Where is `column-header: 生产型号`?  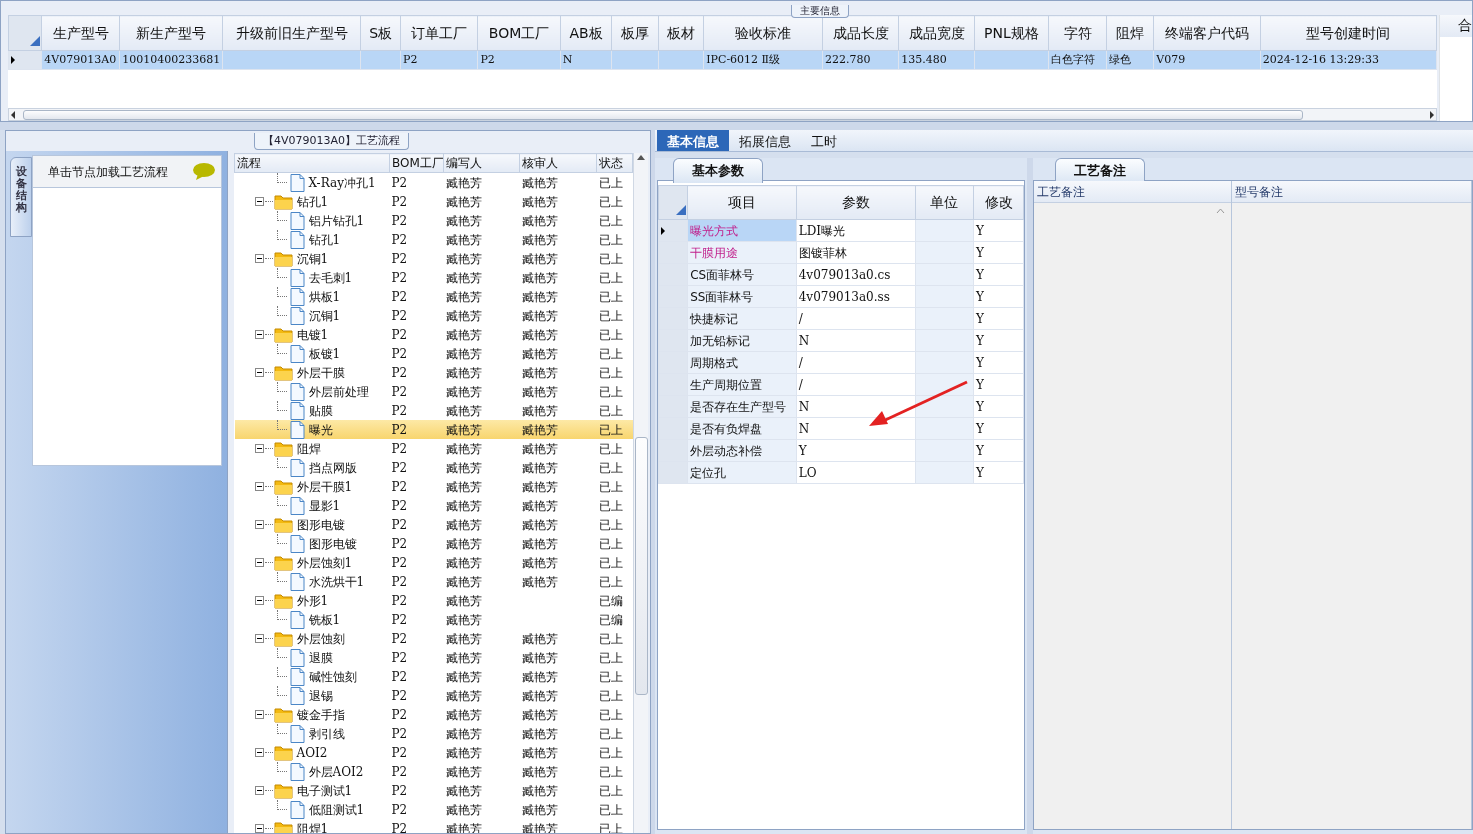
column-header: 生产型号 is located at coordinates (80, 33).